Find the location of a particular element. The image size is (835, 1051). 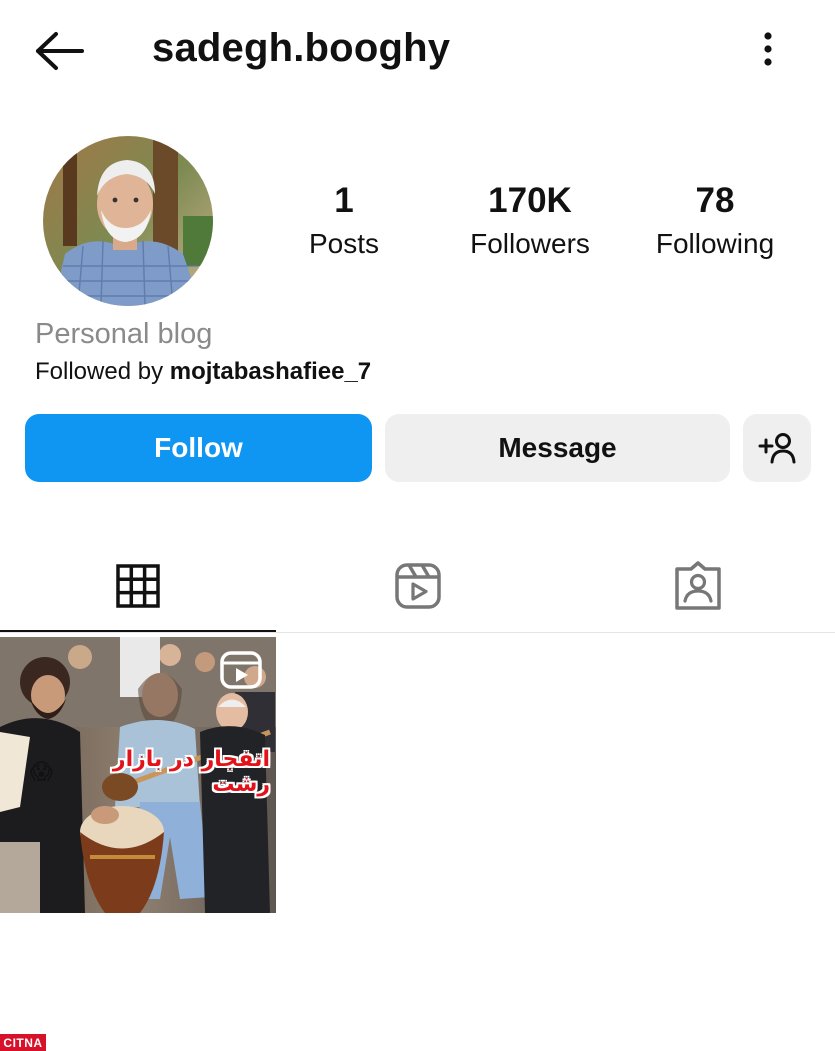

follow-button: Follow is located at coordinates (198, 448).